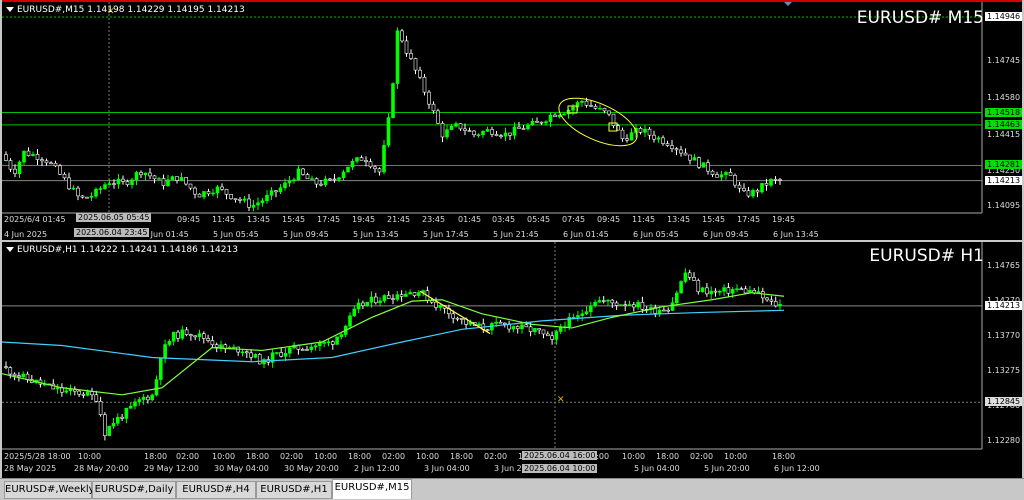 The height and width of the screenshot is (500, 1024). Describe the element at coordinates (597, 121) in the screenshot. I see `annotation-ellipse` at that location.